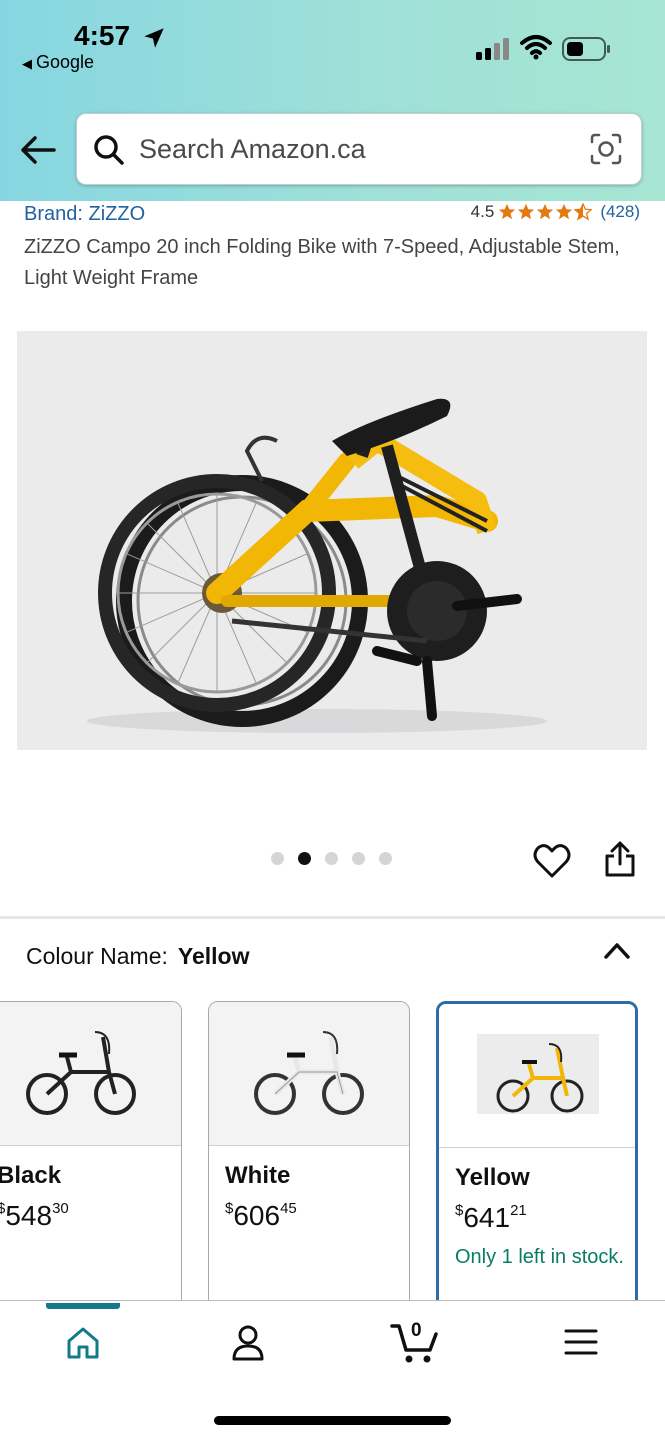  Describe the element at coordinates (539, 1257) in the screenshot. I see `stock-status: Only 1 left in stock.` at that location.